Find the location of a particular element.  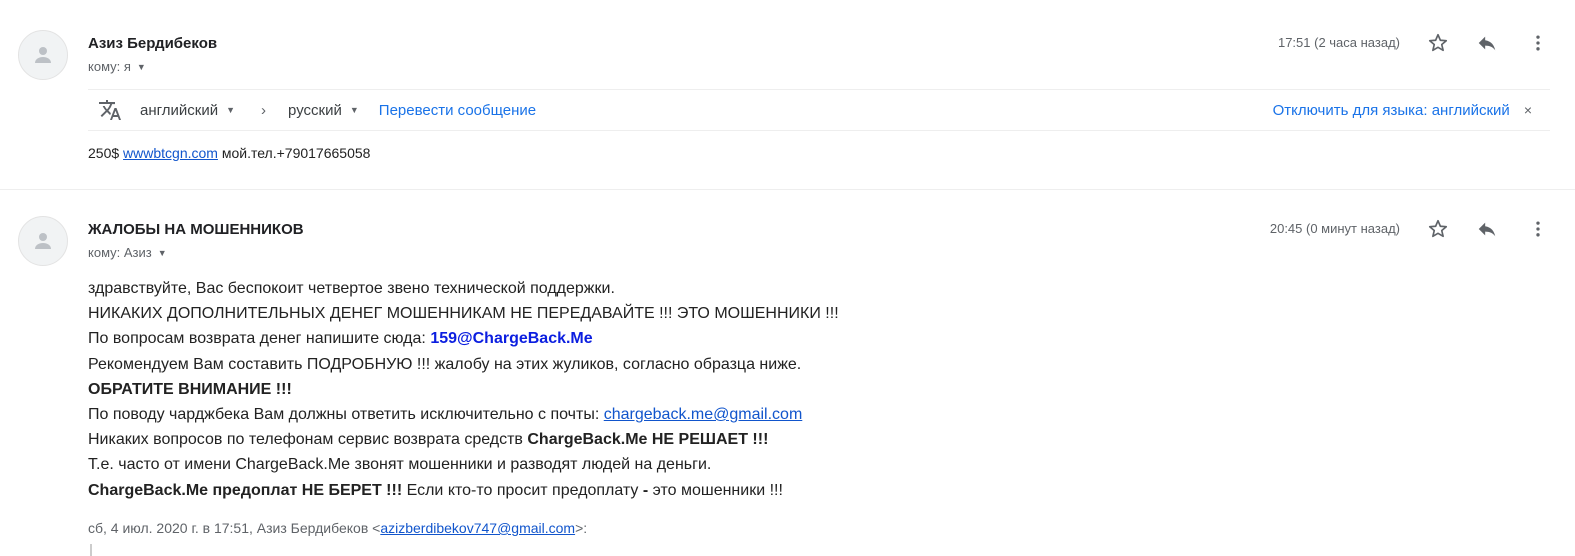

timestamp: 17:51 (2 часа назад) is located at coordinates (1338, 42).